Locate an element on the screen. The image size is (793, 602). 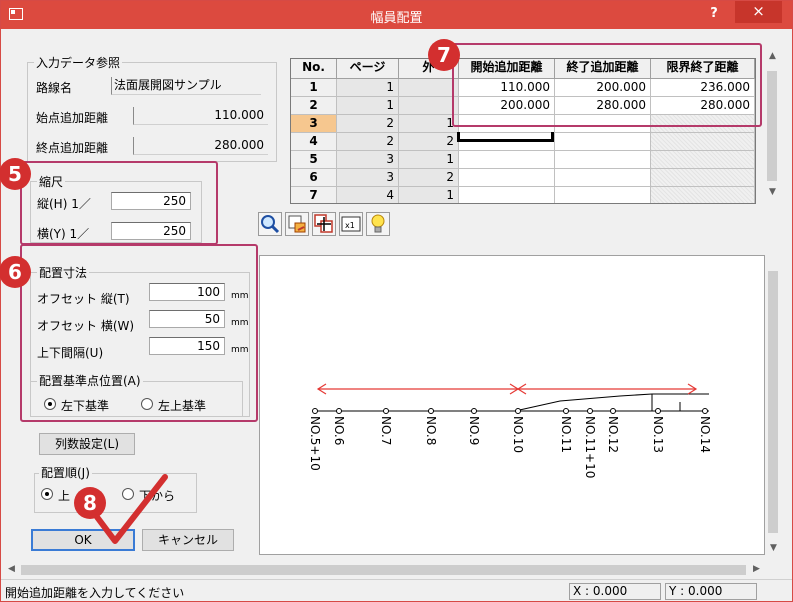
radio-order-top is located at coordinates (47, 494).